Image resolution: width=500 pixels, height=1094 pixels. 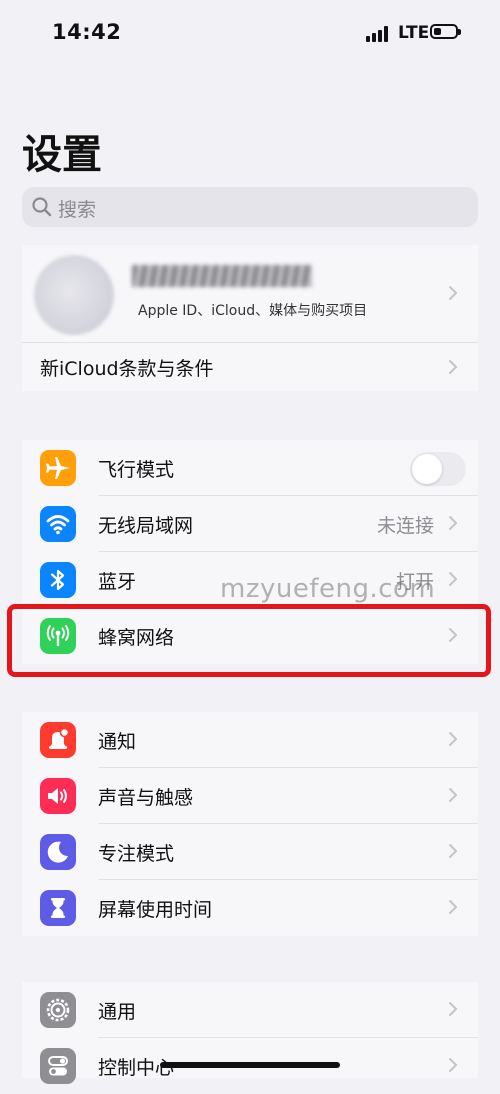 I want to click on sound-icon, so click(x=58, y=796).